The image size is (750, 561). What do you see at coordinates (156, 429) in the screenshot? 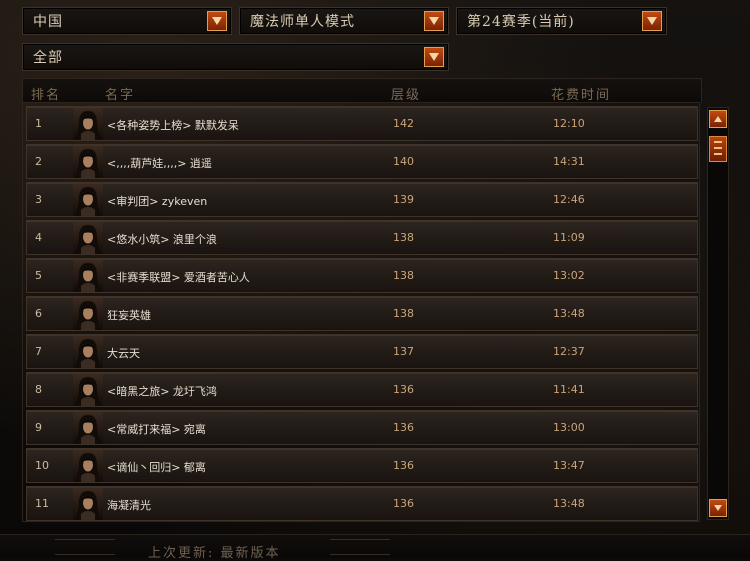
I see `row-player-name: <常威打来福> 宛离` at bounding box center [156, 429].